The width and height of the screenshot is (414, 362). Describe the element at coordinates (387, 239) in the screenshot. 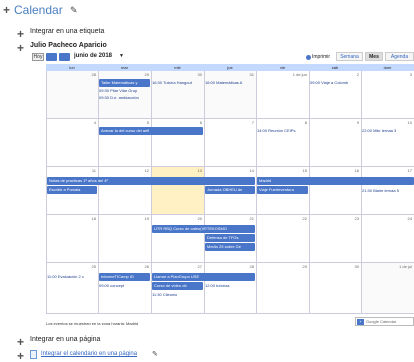

I see `day-cell: 24` at that location.